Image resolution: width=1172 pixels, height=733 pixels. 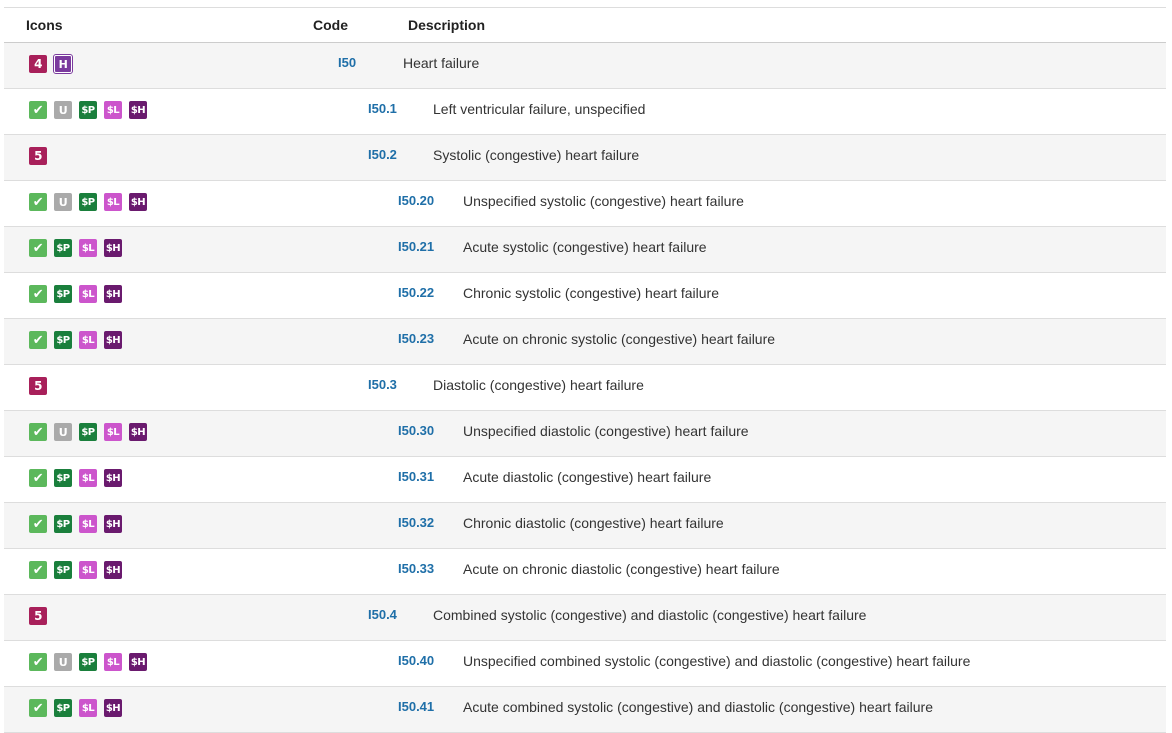 What do you see at coordinates (63, 64) in the screenshot?
I see `h-icon: H` at bounding box center [63, 64].